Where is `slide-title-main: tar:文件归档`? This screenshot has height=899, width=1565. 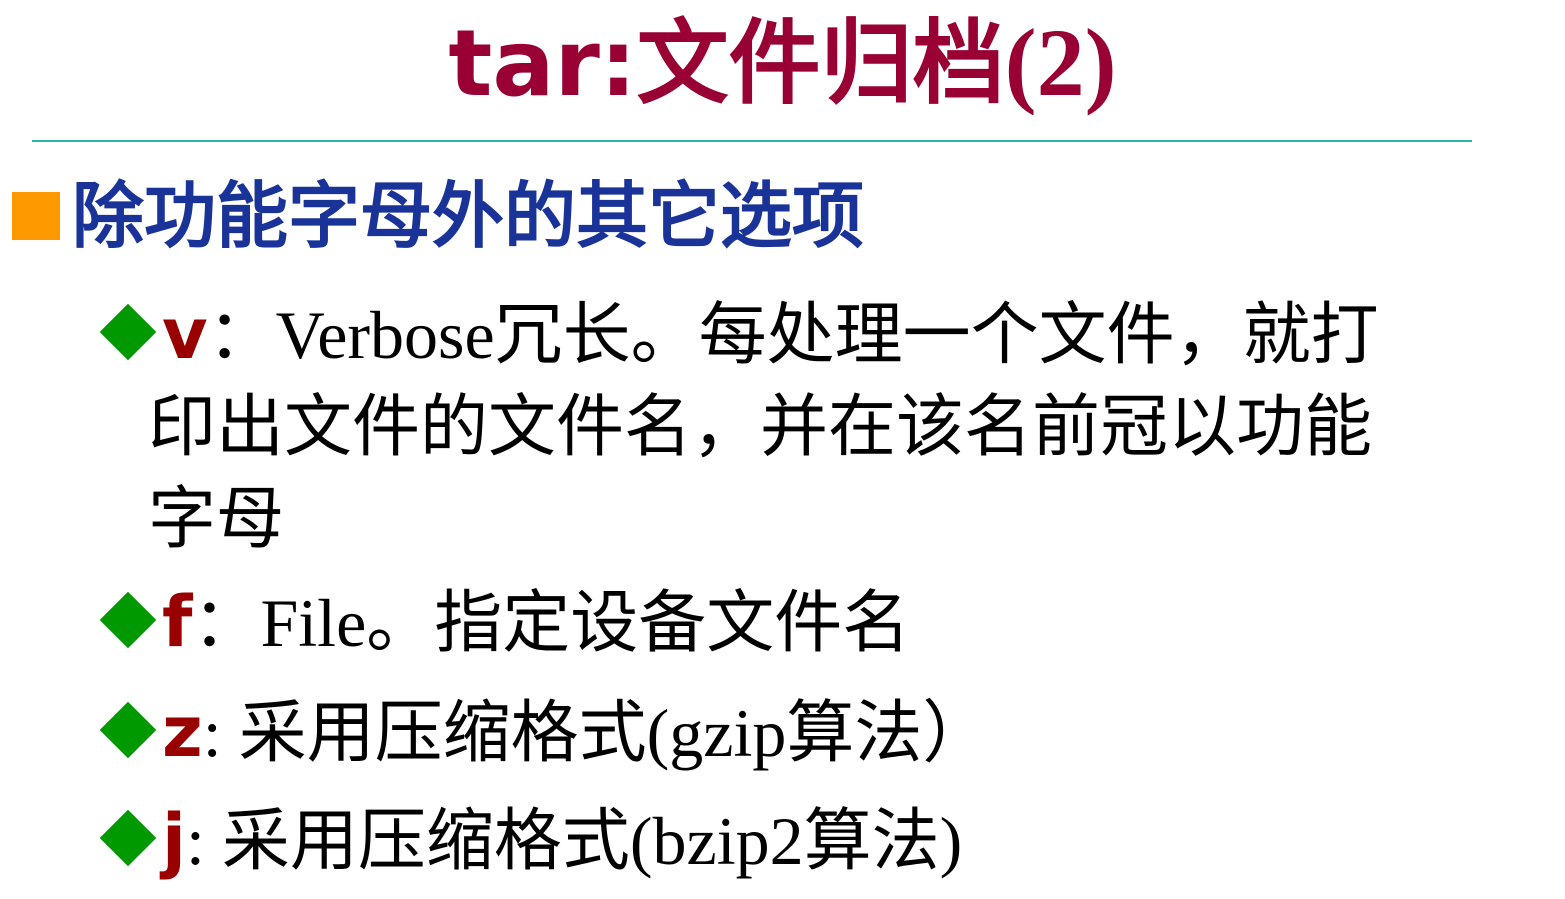
slide-title-main: tar:文件归档 is located at coordinates (726, 63).